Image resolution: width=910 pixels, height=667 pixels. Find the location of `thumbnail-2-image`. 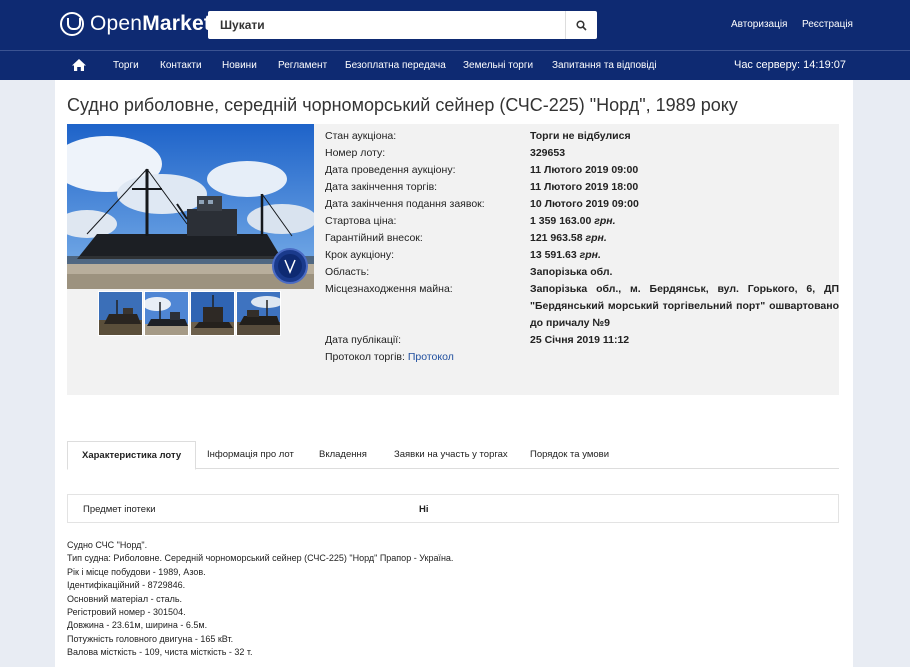

thumbnail-2-image is located at coordinates (166, 313).